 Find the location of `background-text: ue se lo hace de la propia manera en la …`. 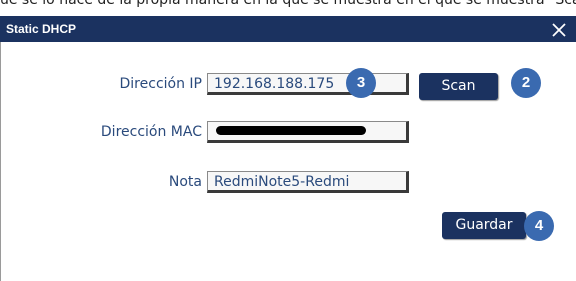

background-text: ue se lo hace de la propia manera en la … is located at coordinates (288, 4).